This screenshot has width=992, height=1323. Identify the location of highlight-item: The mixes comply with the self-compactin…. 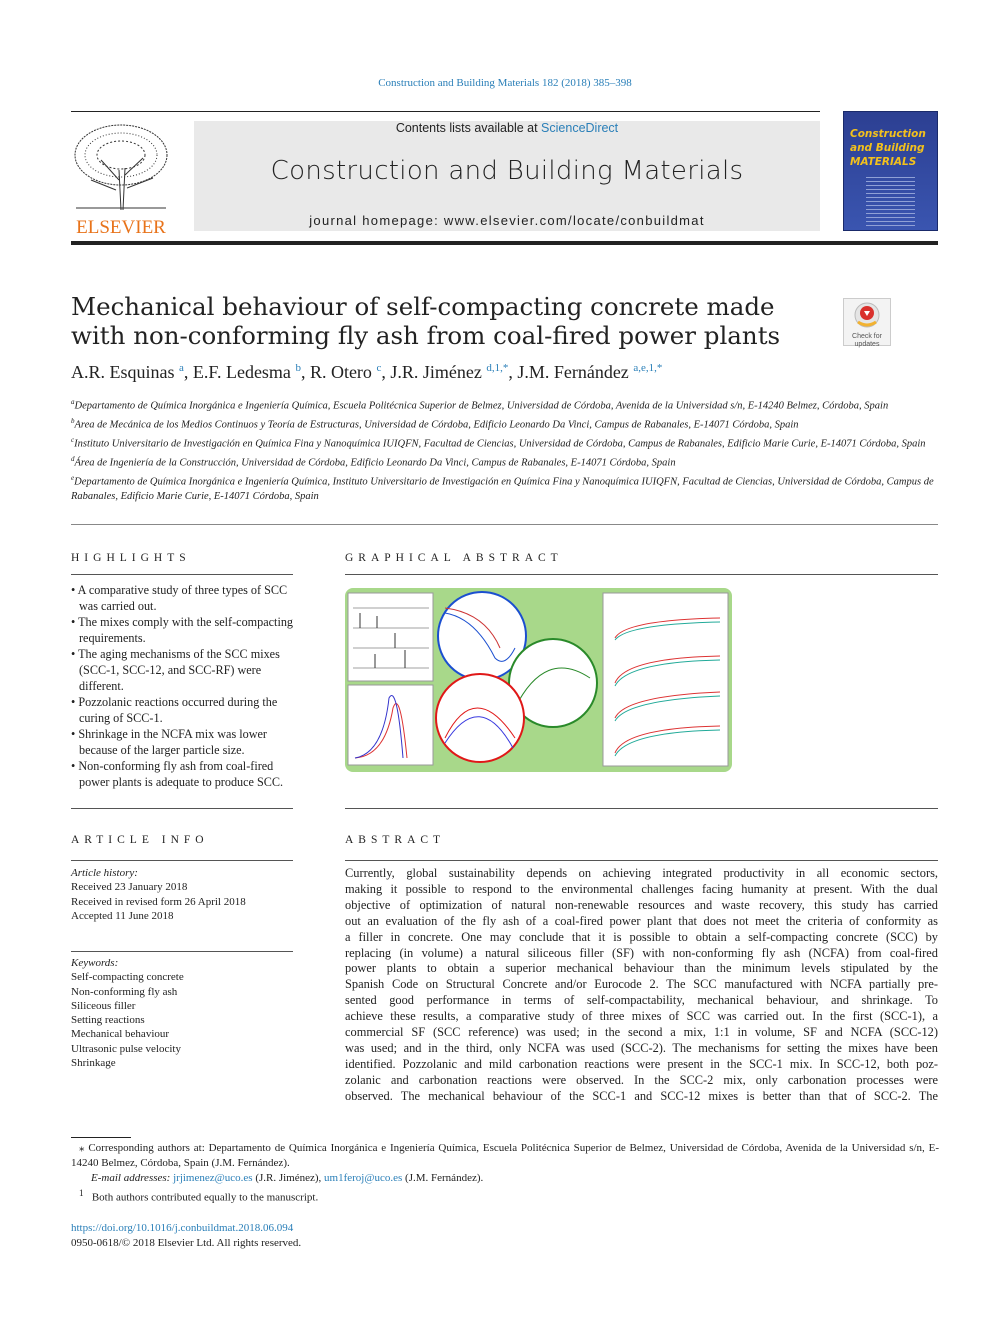
(184, 630).